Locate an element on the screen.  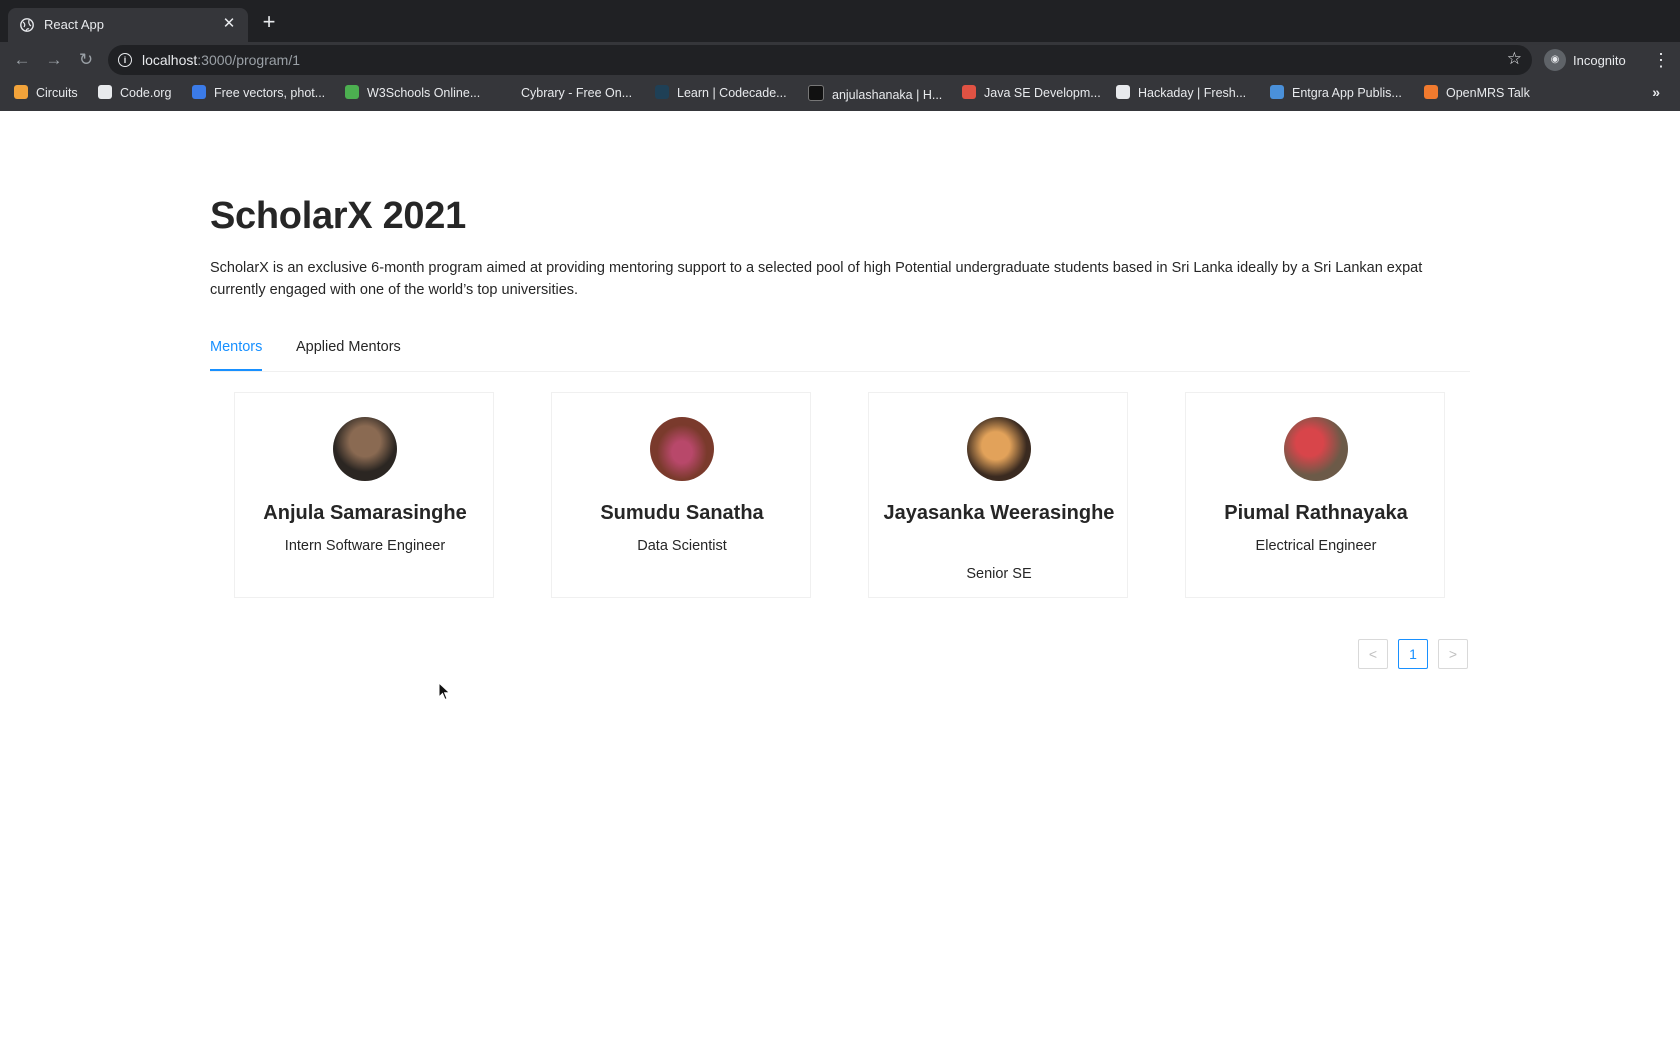
close-tab-icon: ✕ is located at coordinates (229, 24).